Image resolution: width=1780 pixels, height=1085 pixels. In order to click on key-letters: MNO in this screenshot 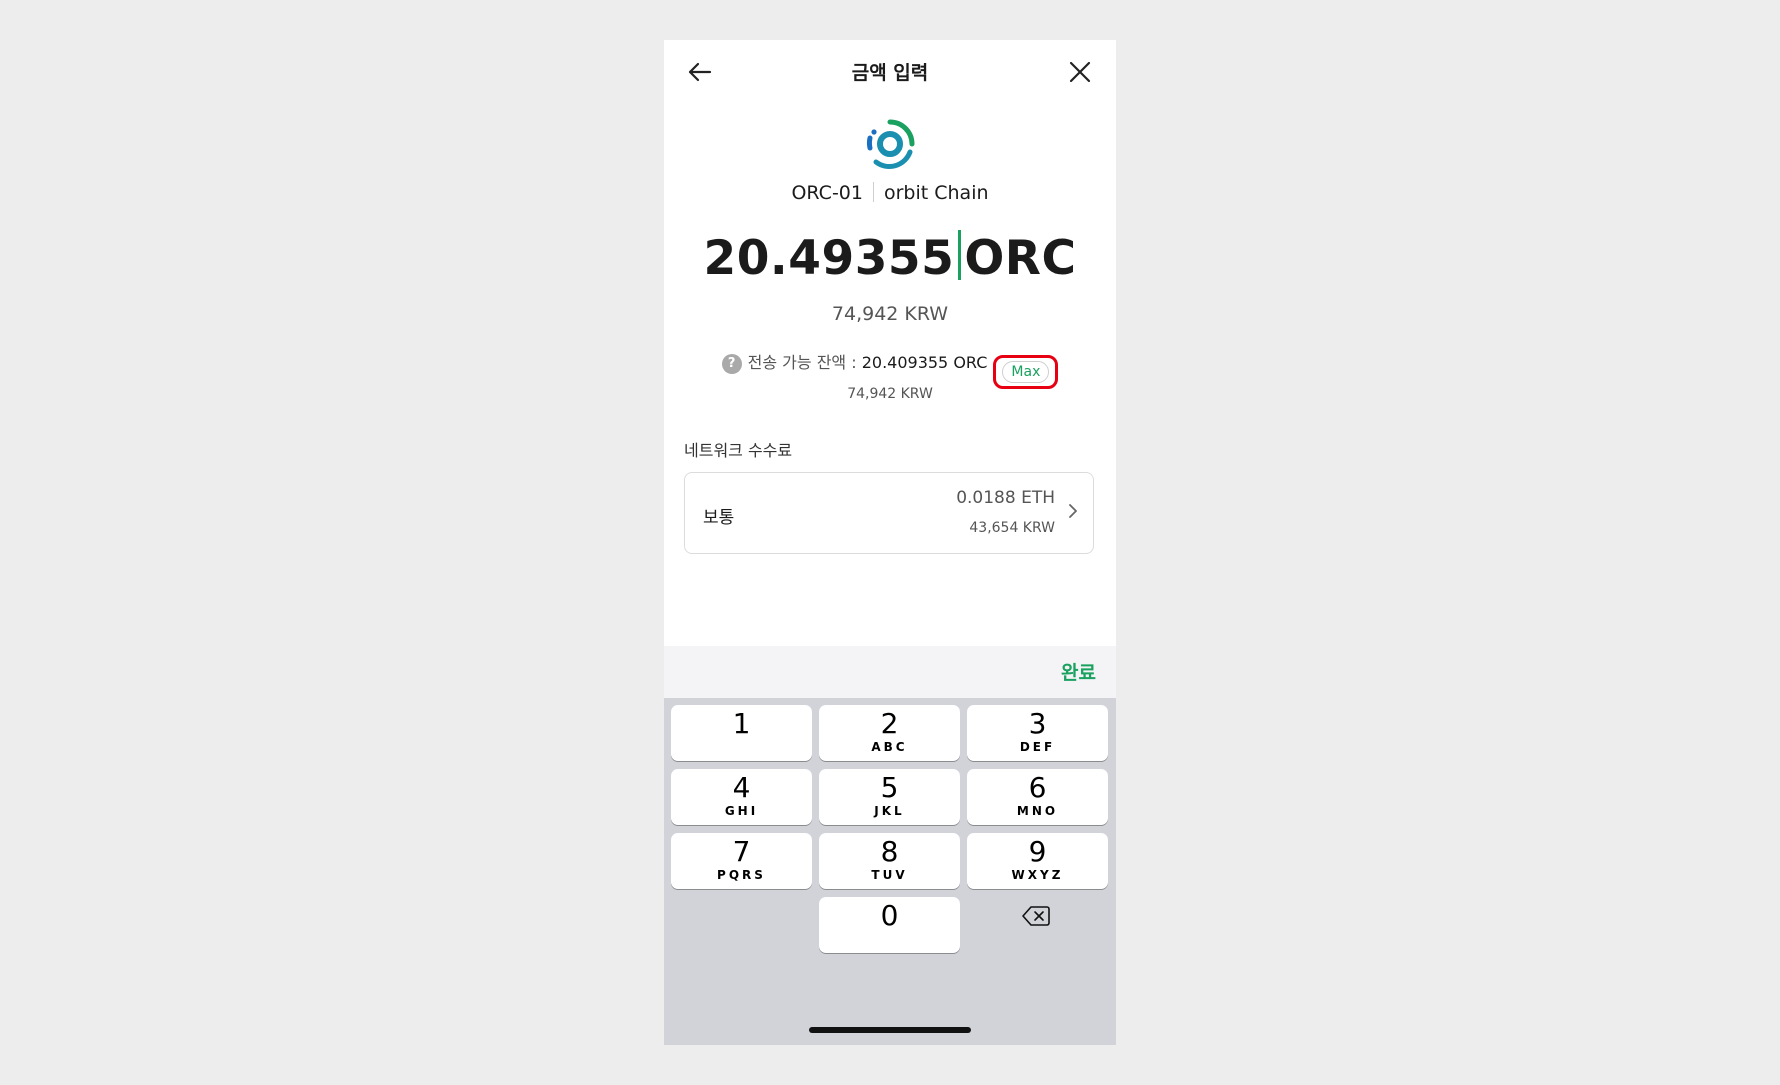, I will do `click(1037, 811)`.